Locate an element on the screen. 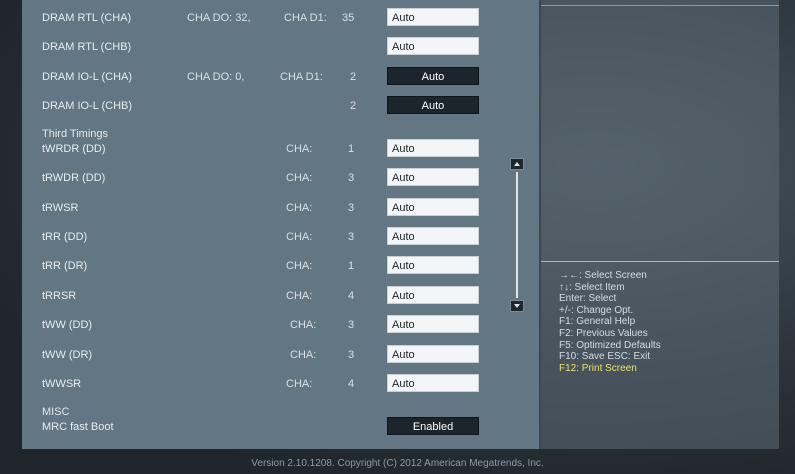 This screenshot has height=474, width=795. row-trr-dd: tRR (DD) CHA: 3 Auto is located at coordinates (280, 238).